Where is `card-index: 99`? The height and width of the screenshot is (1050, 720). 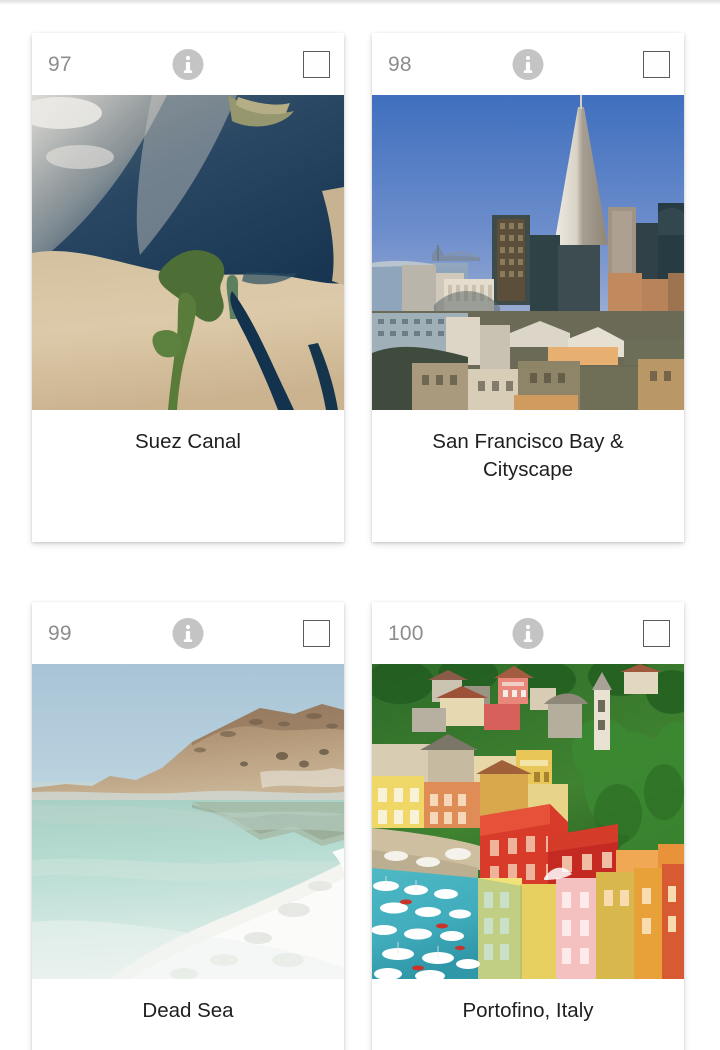
card-index: 99 is located at coordinates (60, 633).